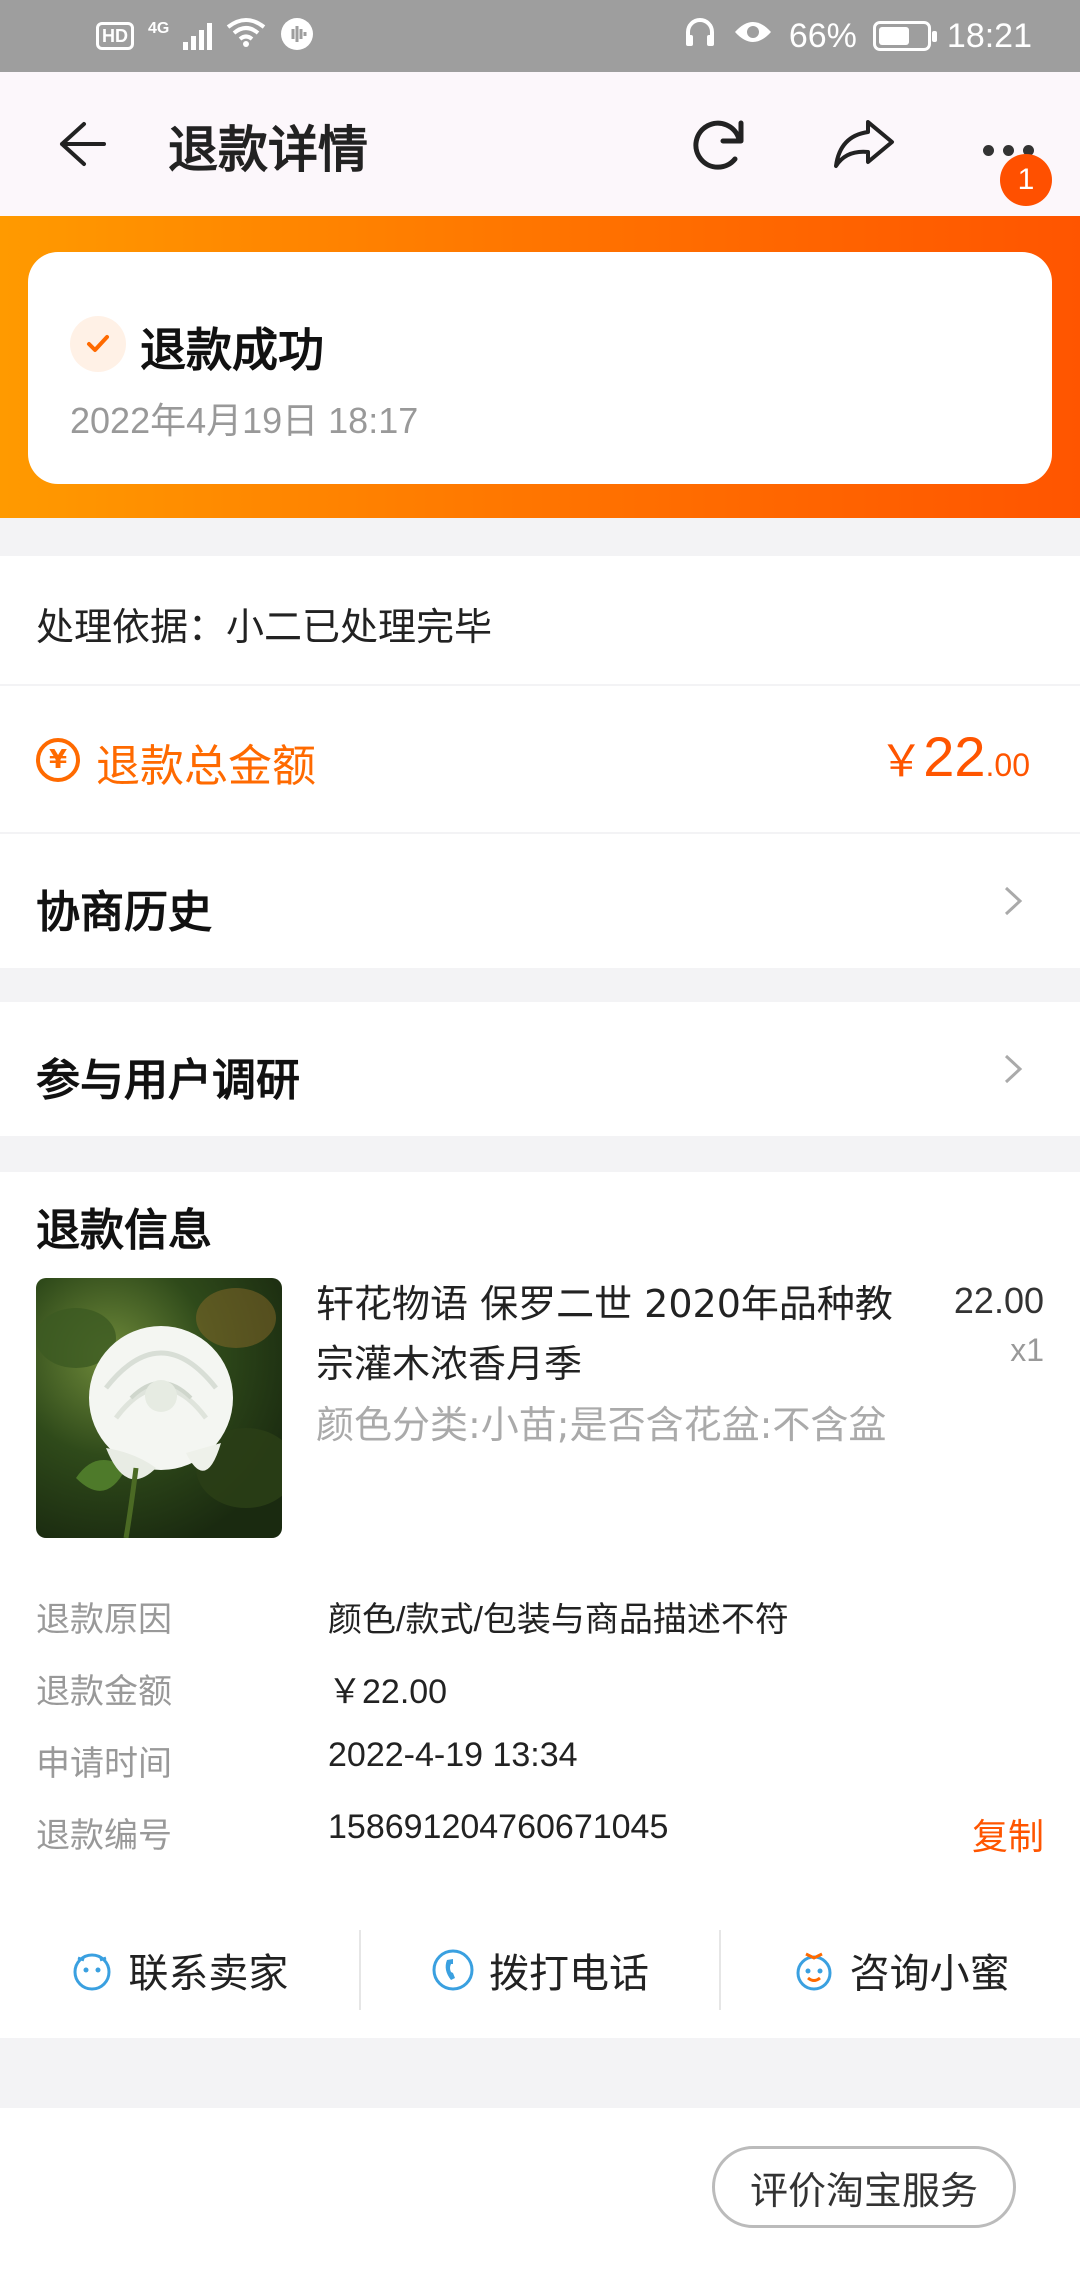 This screenshot has width=1080, height=2280. Describe the element at coordinates (814, 1971) in the screenshot. I see `assistant-icon` at that location.